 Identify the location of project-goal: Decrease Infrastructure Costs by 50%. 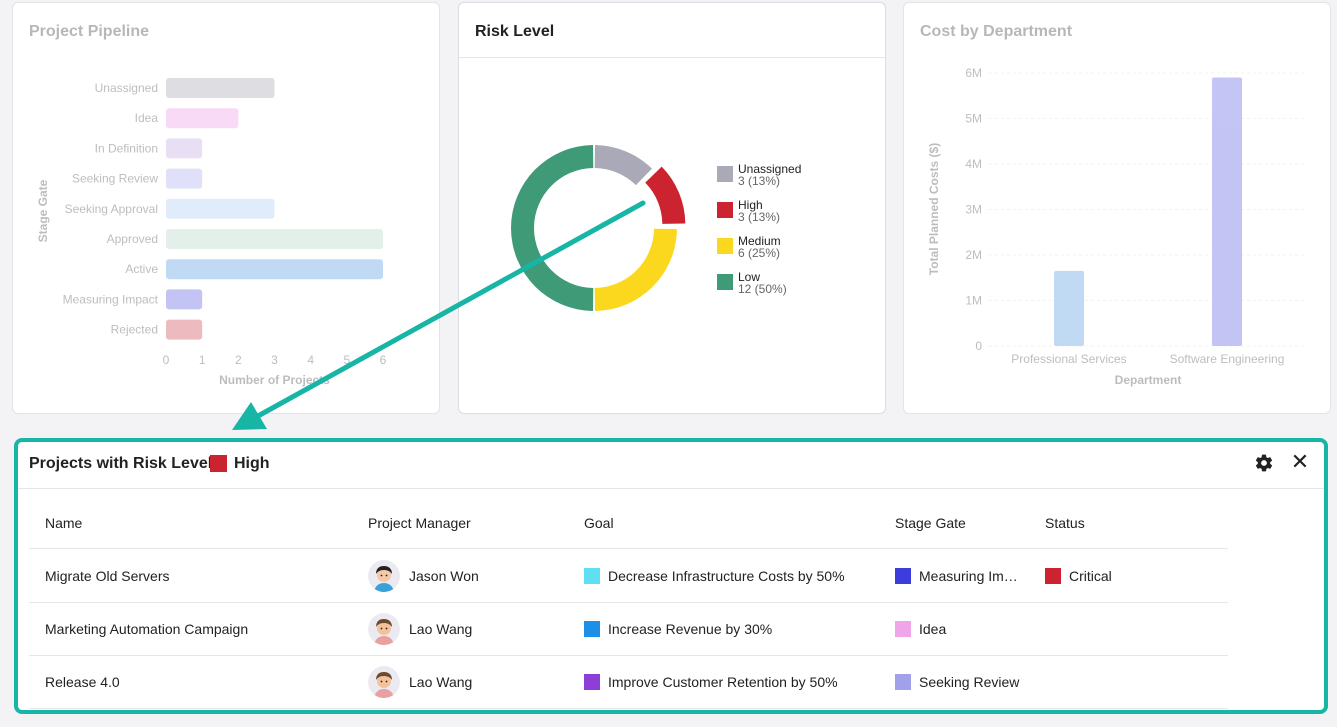
(714, 576).